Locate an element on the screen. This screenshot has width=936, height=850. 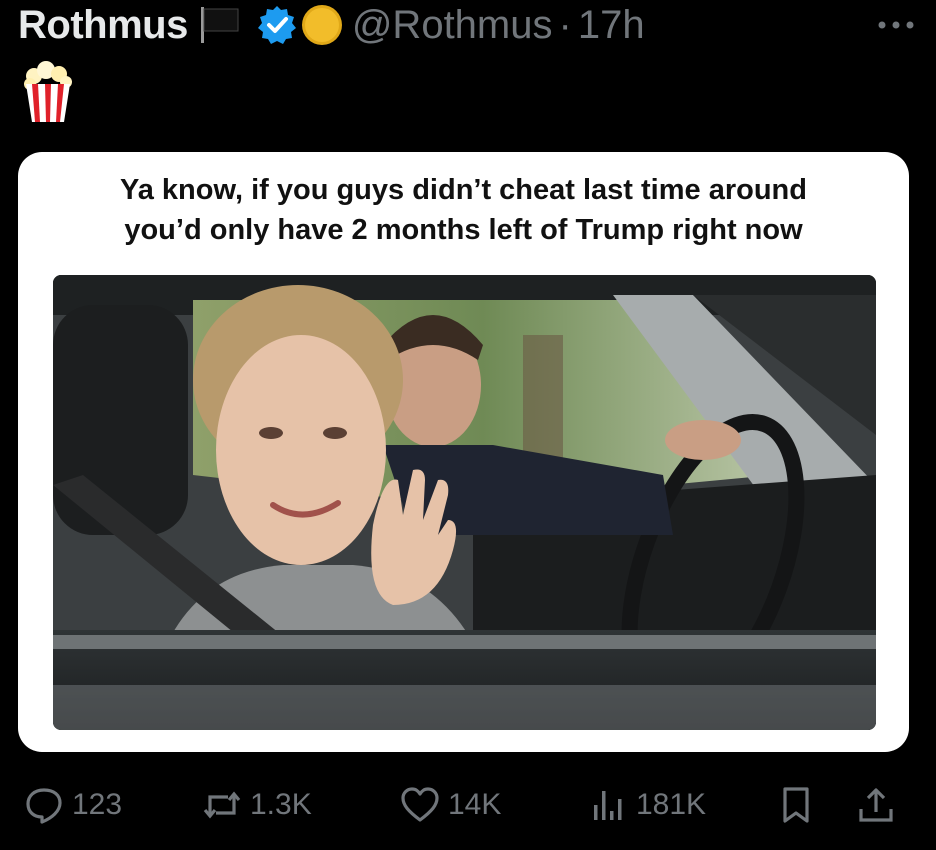
heart-icon is located at coordinates (420, 804).